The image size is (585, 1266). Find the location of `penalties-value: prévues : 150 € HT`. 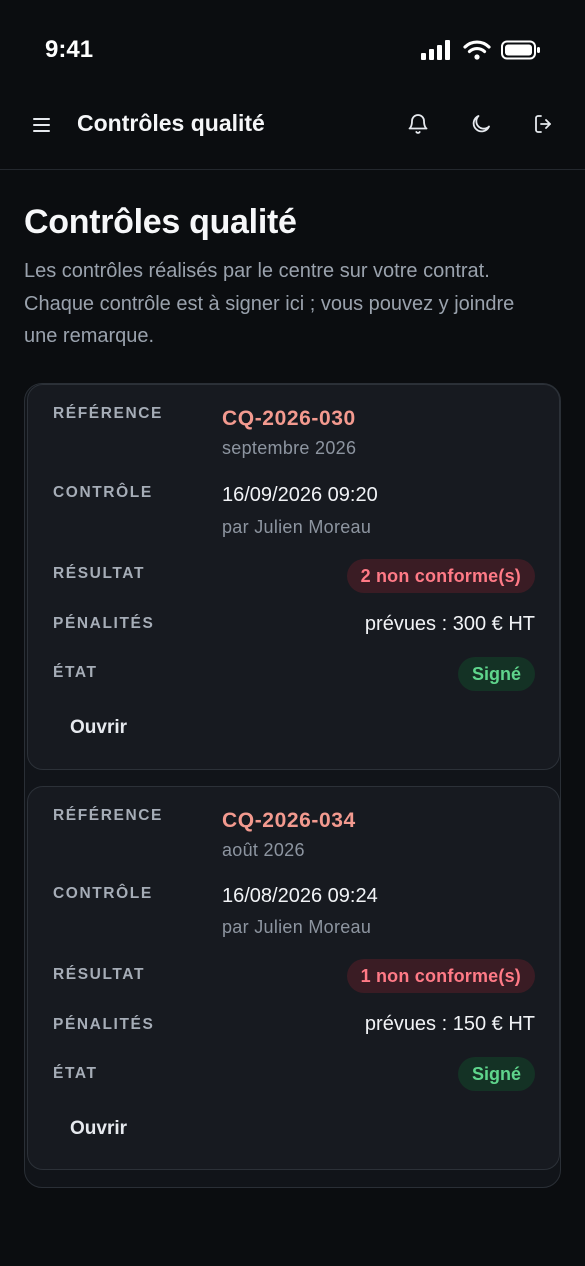

penalties-value: prévues : 150 € HT is located at coordinates (449, 1024).